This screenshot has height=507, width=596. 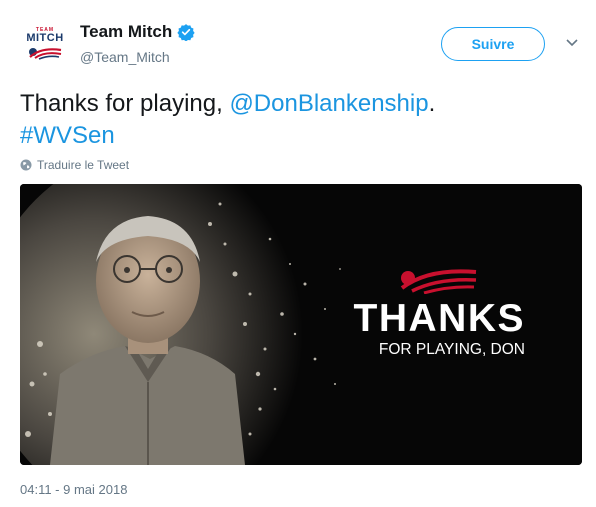 I want to click on avatar: TEAM MITCH, so click(x=45, y=45).